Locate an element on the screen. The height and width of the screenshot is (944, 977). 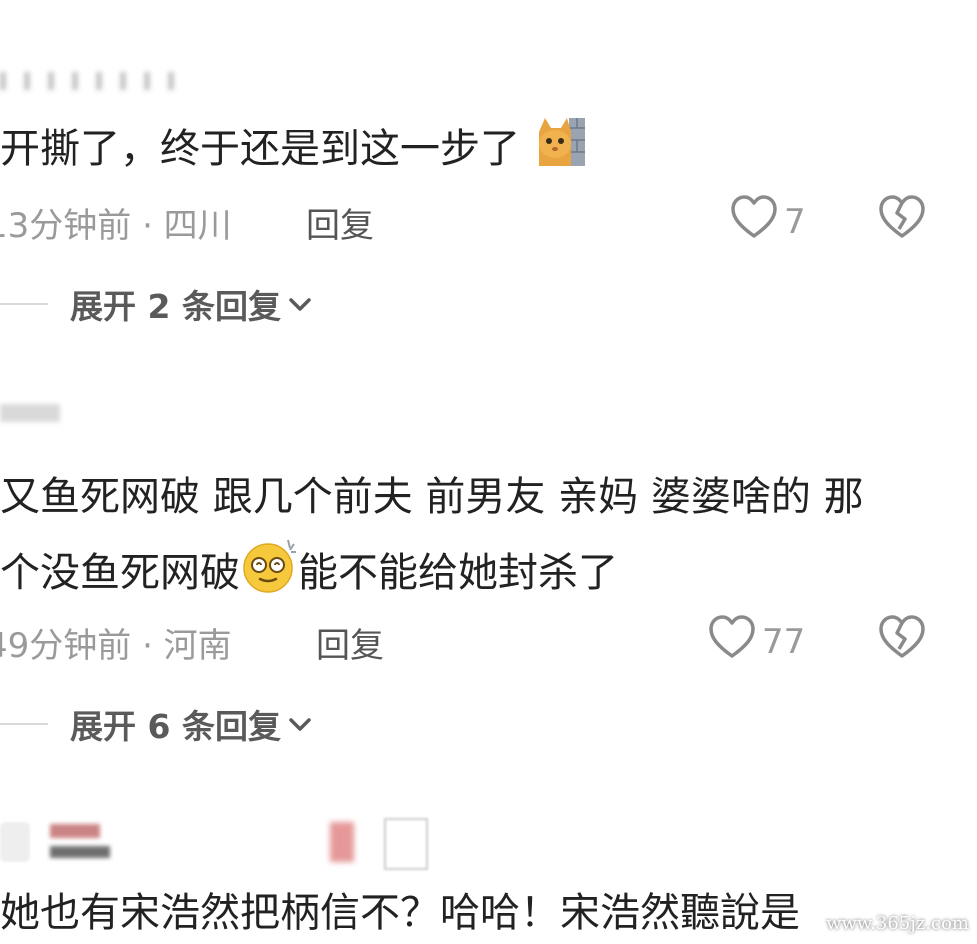
comment-text: 她也有宋浩然把柄信不？哈哈！宋浩然聽說是 is located at coordinates (400, 913).